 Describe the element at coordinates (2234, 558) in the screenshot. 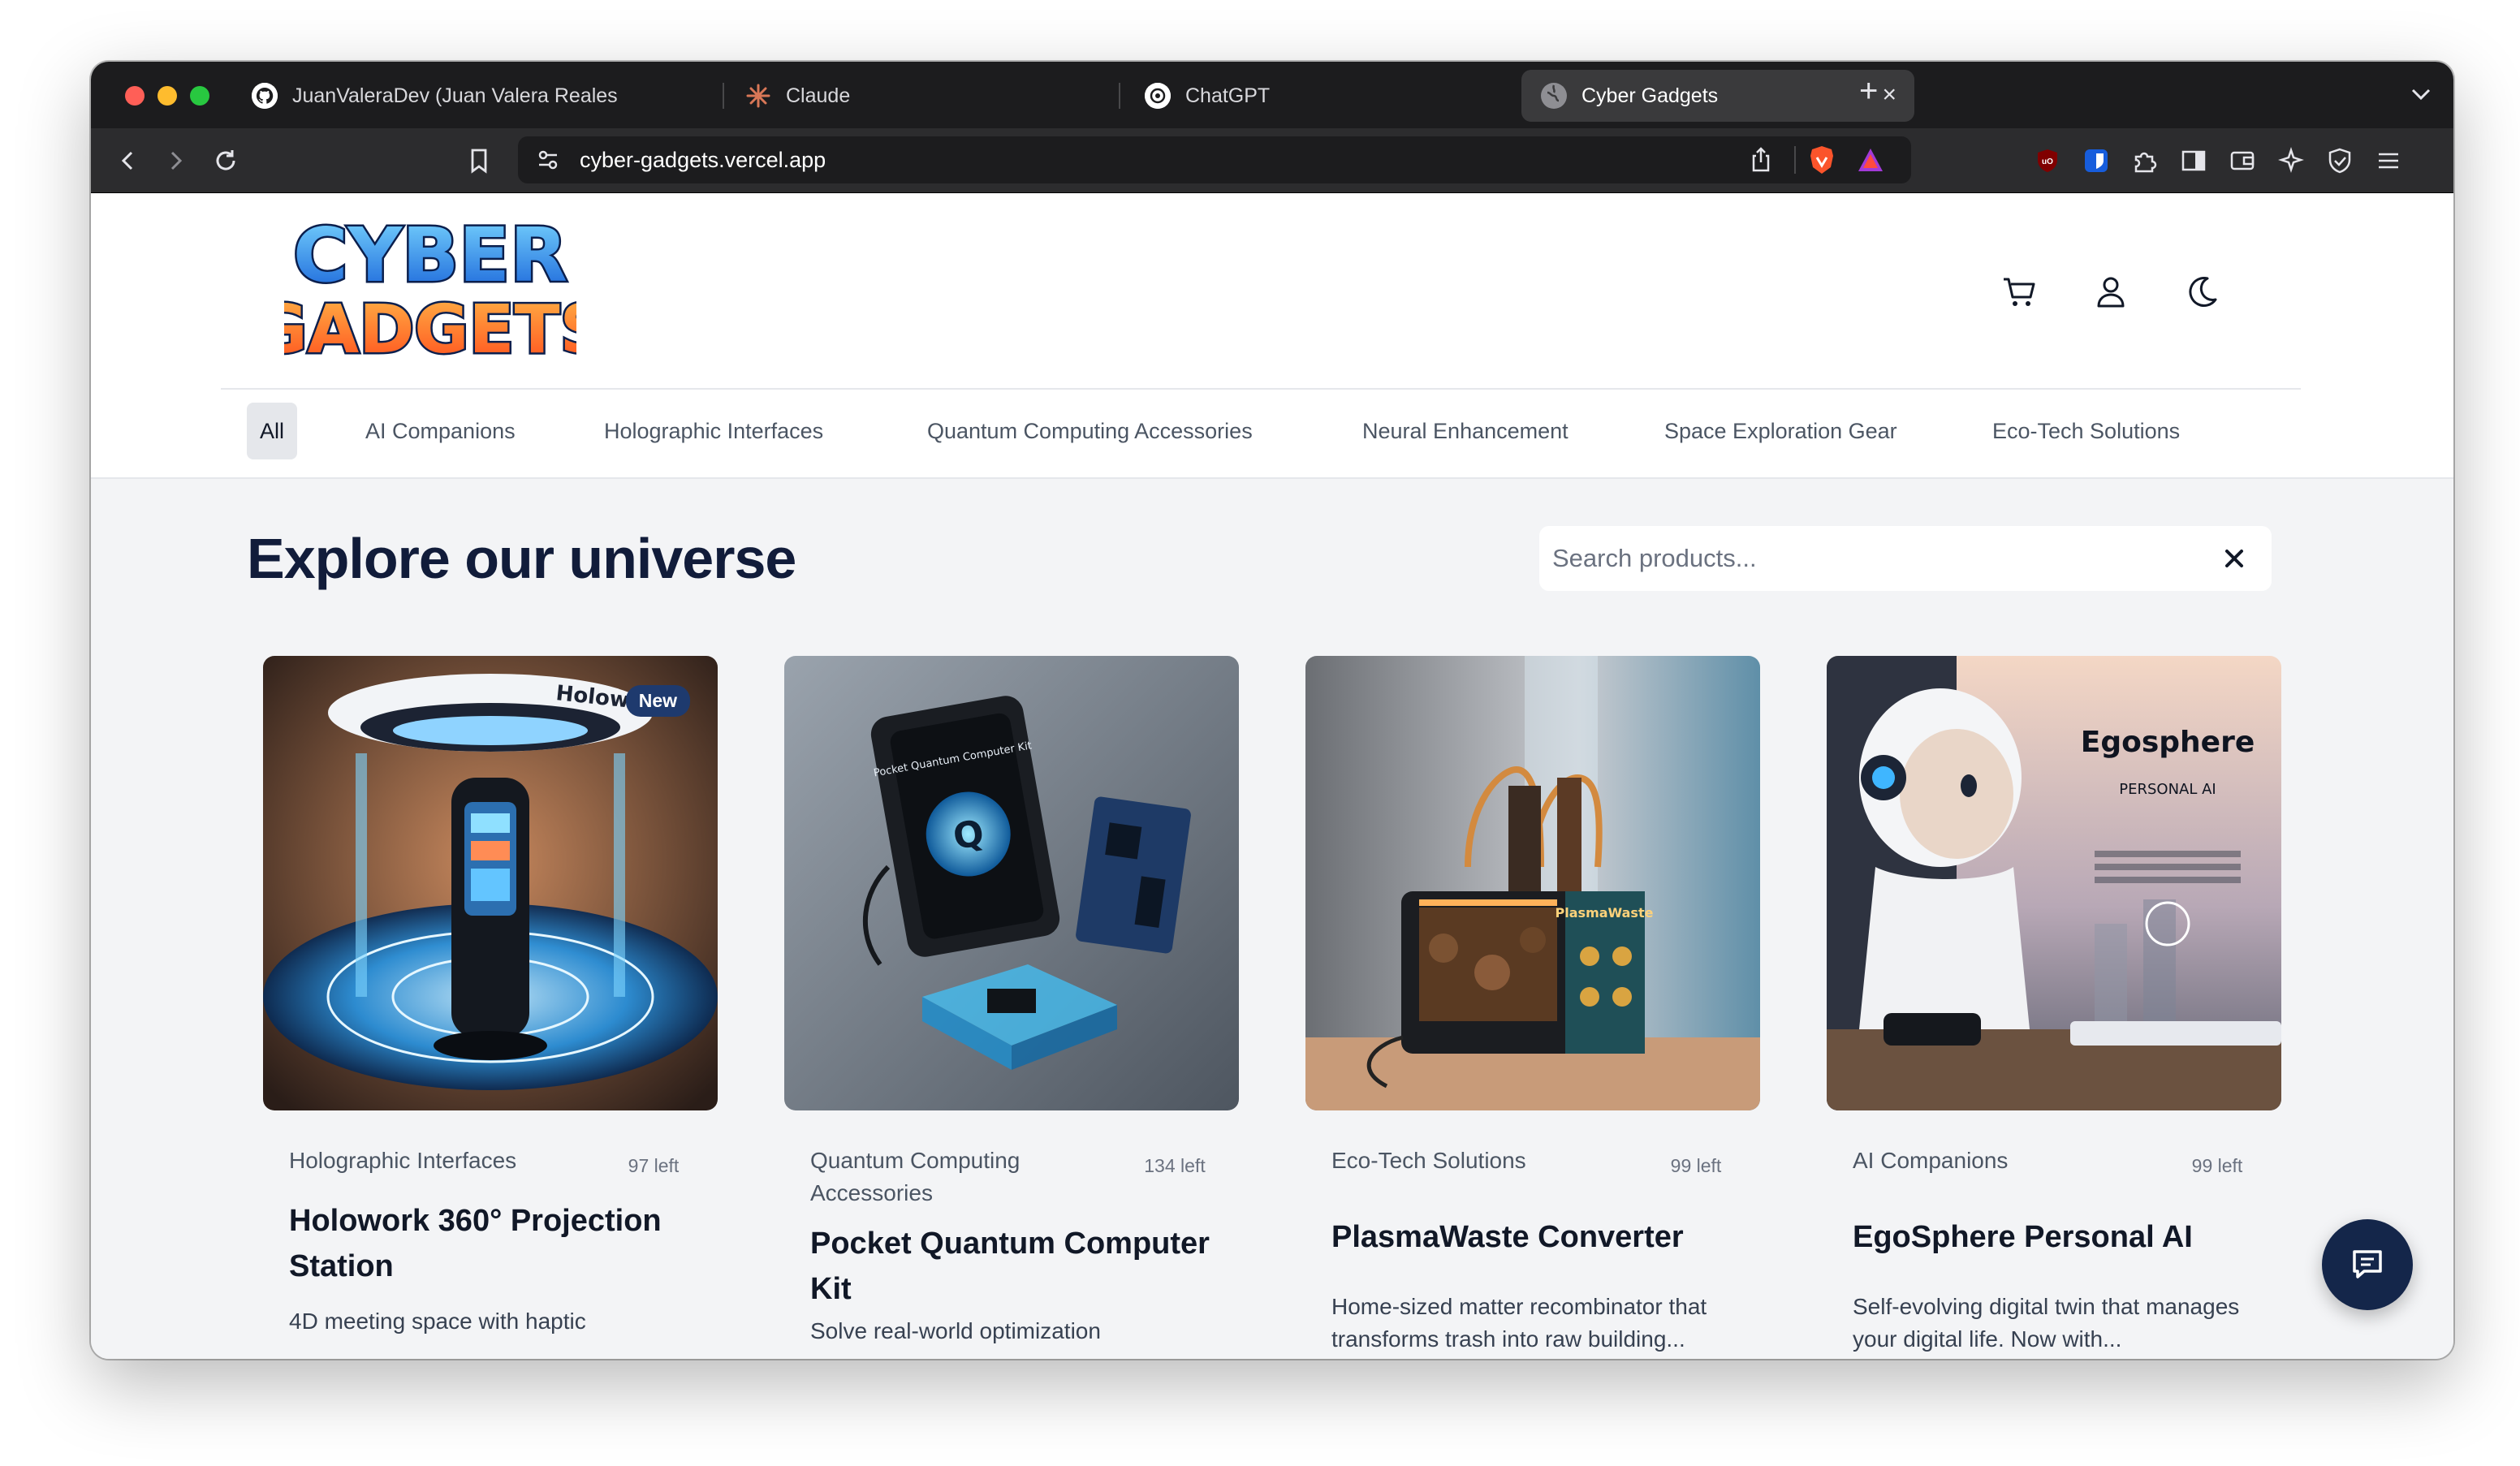

I see `clear-search-icon` at that location.